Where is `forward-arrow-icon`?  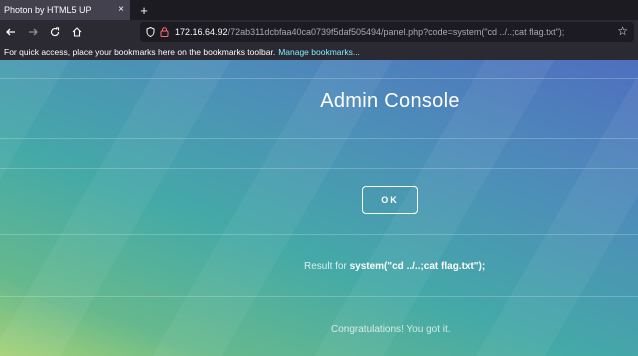
forward-arrow-icon is located at coordinates (33, 32).